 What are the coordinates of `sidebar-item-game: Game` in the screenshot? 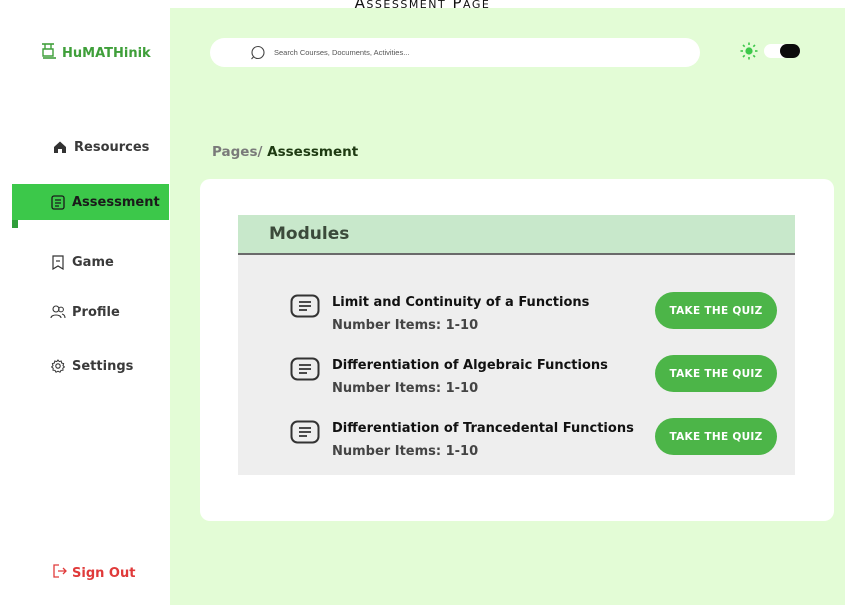 It's located at (85, 262).